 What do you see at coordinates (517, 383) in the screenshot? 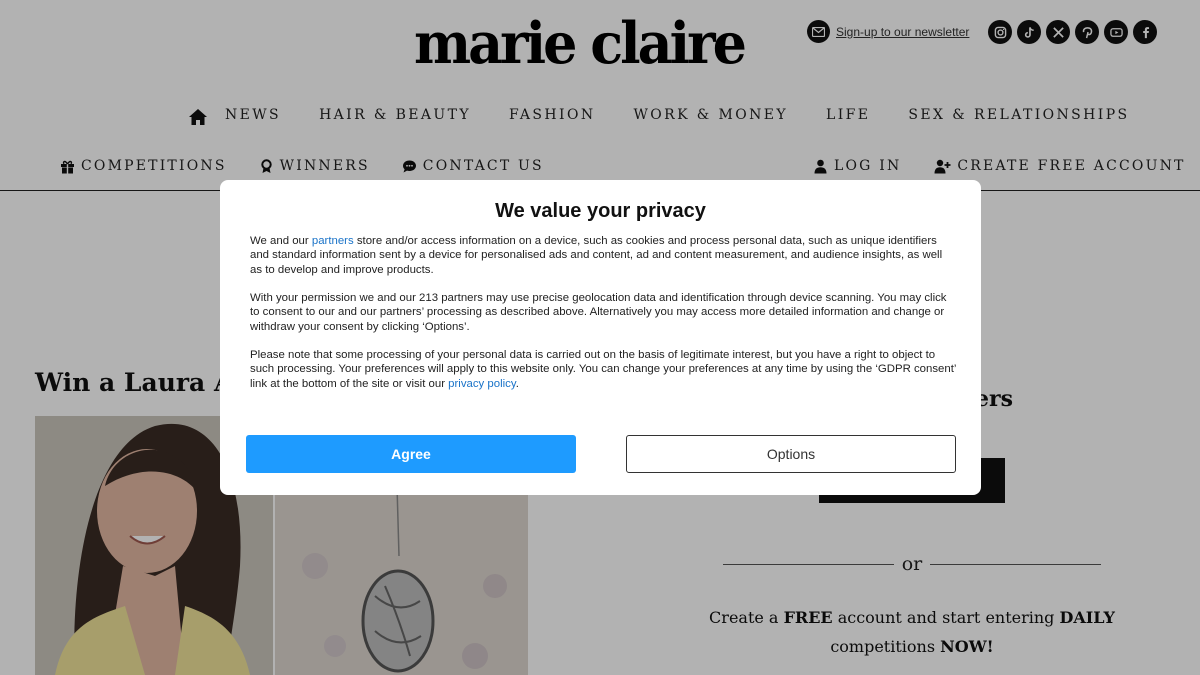
I see `paragraph-text: .` at bounding box center [517, 383].